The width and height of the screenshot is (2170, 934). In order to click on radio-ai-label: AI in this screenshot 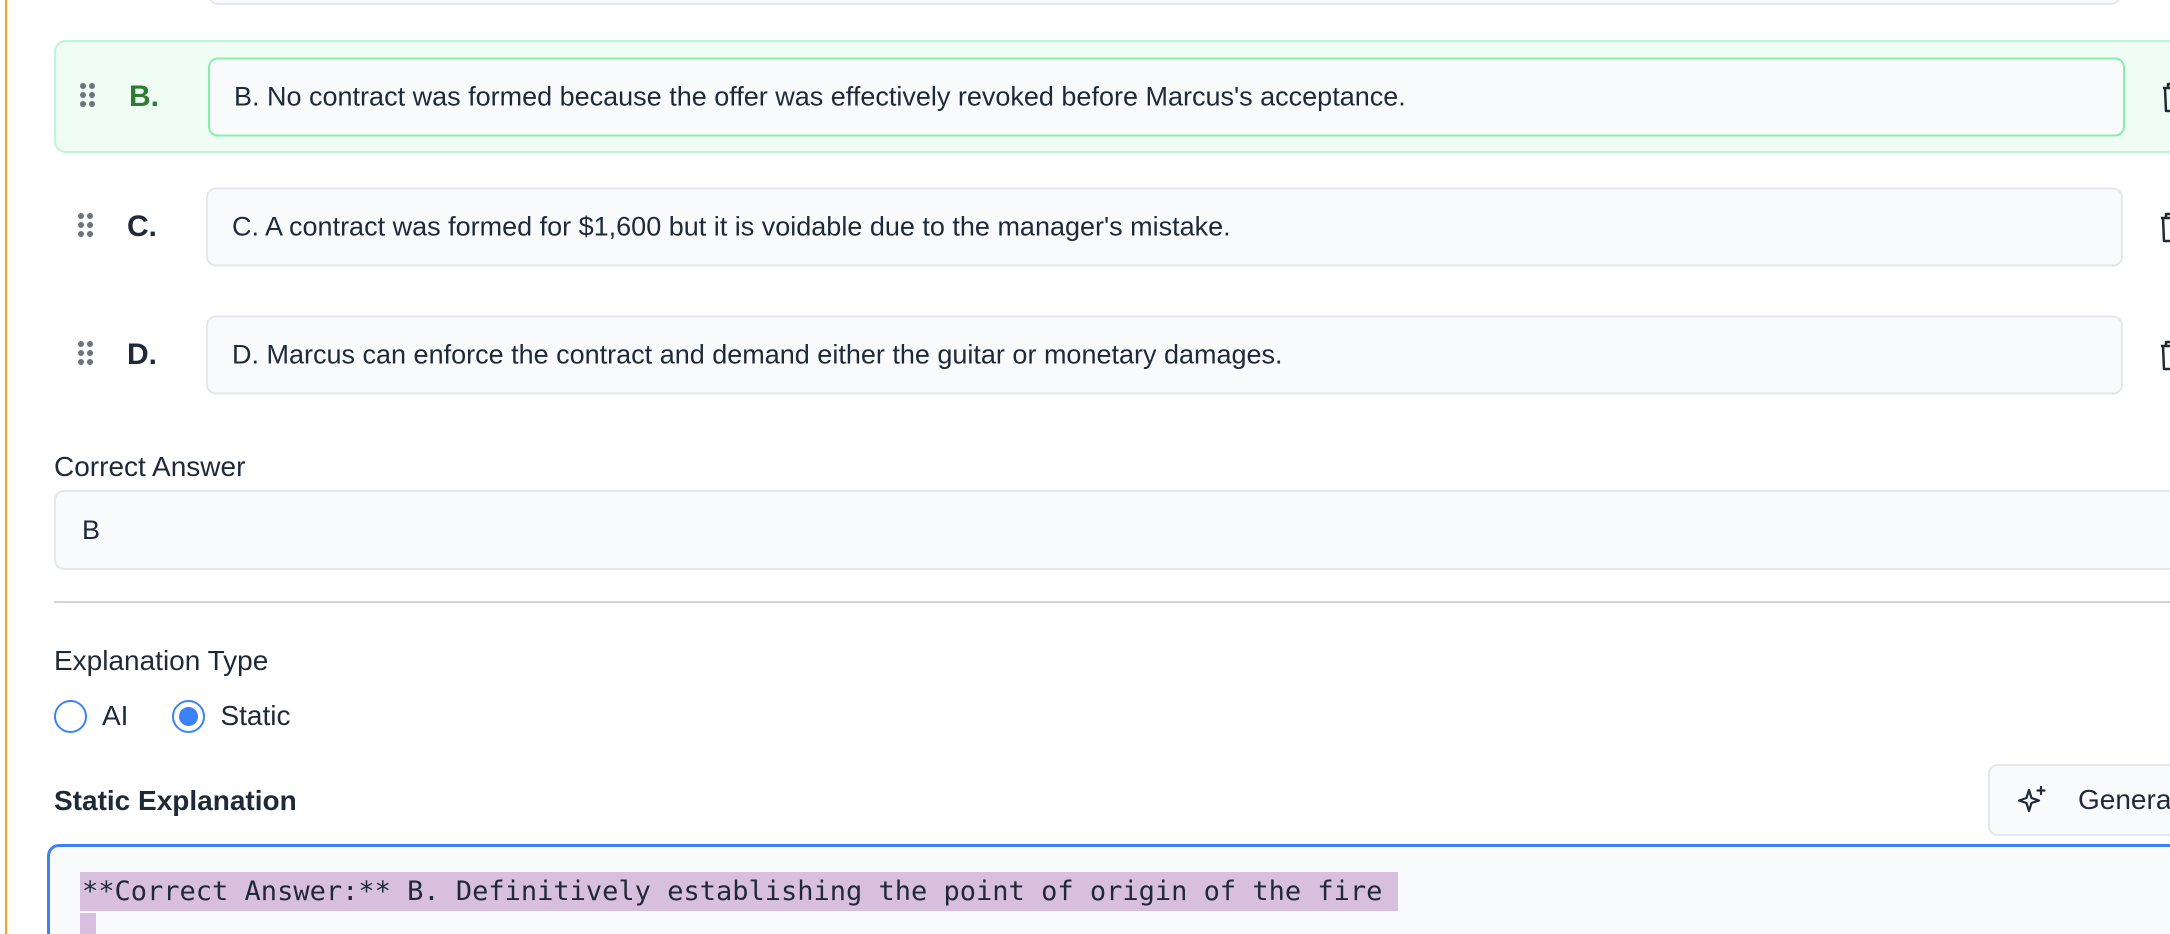, I will do `click(115, 716)`.